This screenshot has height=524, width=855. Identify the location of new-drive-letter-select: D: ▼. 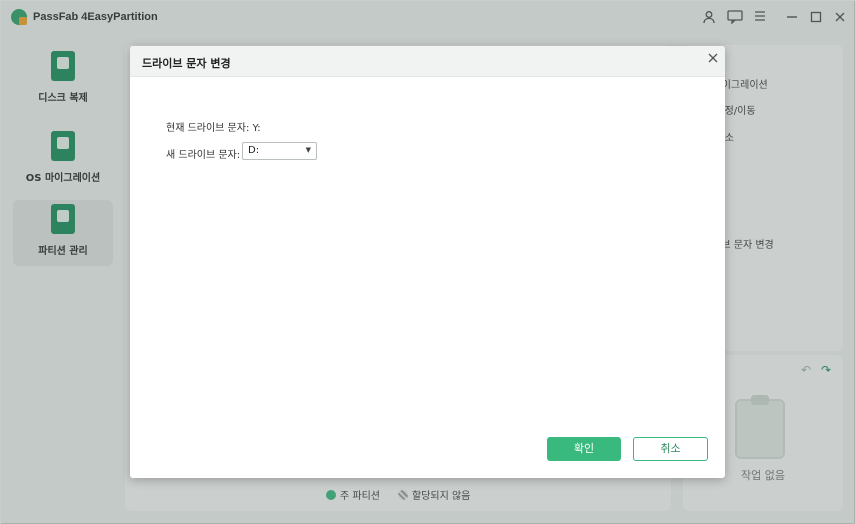
(279, 151).